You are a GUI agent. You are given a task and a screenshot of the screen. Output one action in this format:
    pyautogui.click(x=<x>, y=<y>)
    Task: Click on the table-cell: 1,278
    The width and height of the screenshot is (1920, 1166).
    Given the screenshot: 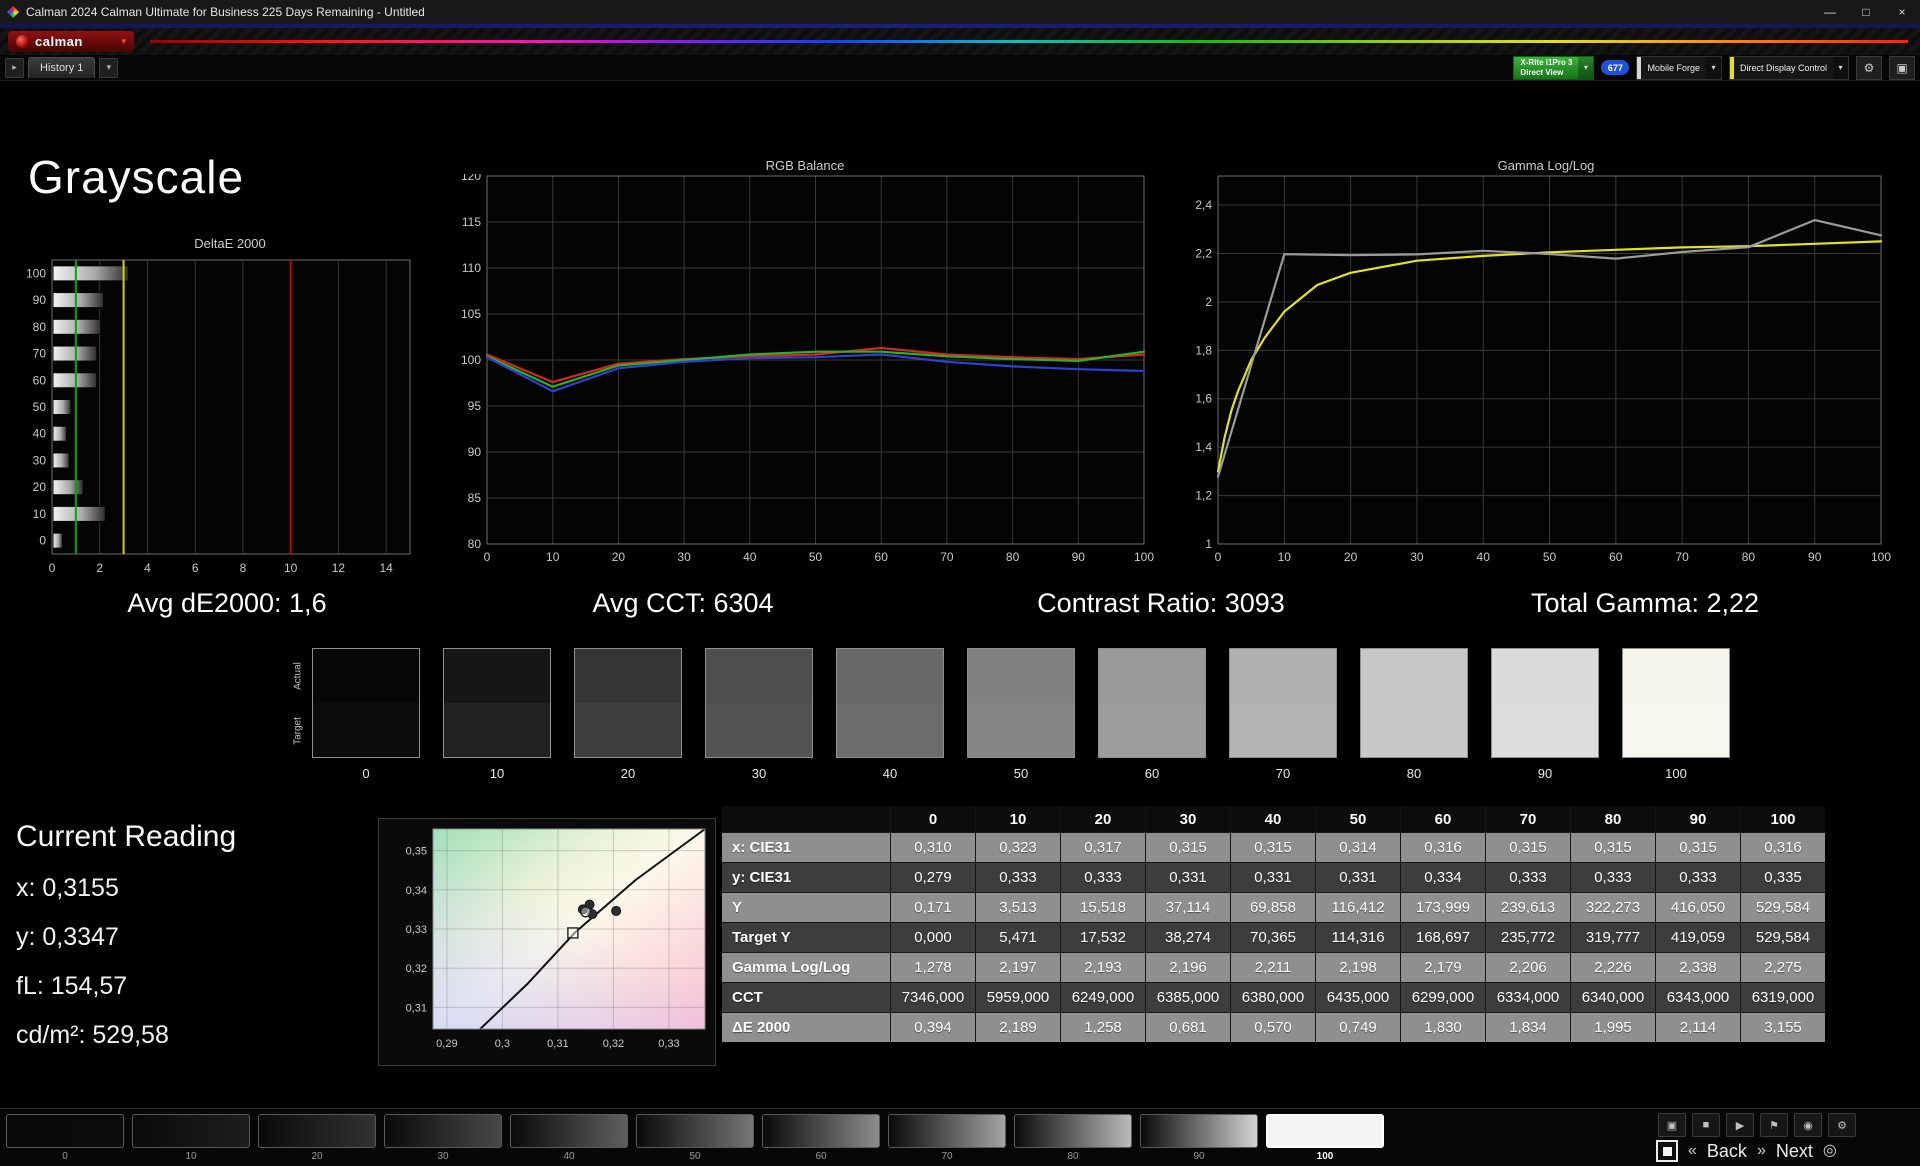 What is the action you would take?
    pyautogui.click(x=933, y=967)
    